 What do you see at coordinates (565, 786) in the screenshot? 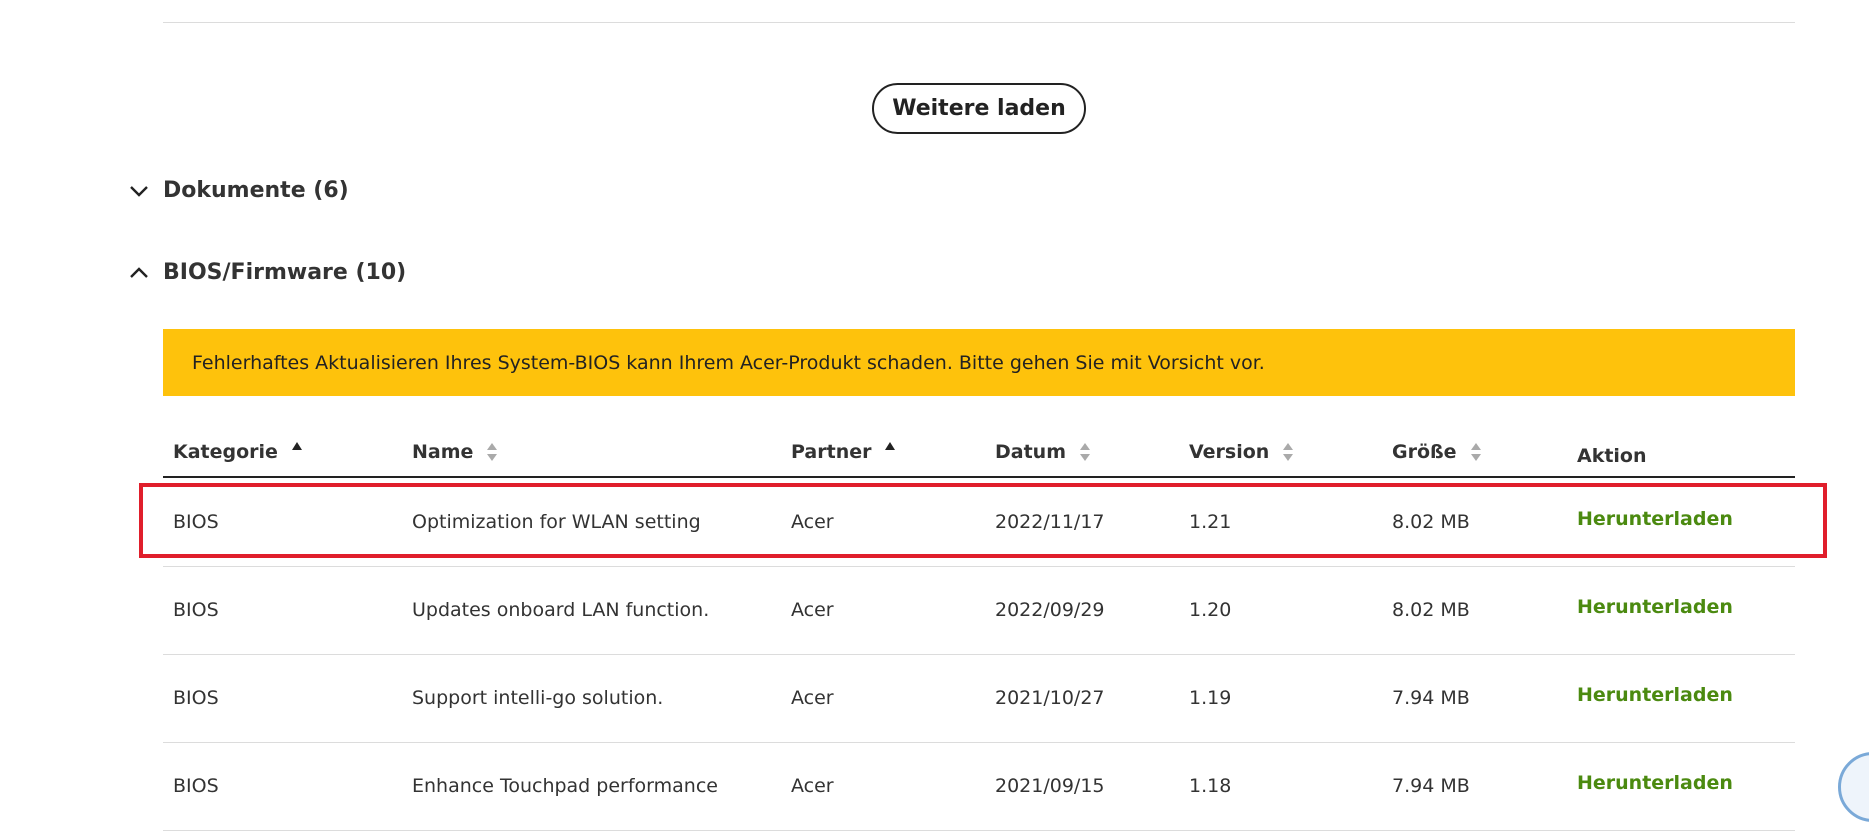
I see `cell-name: Enhance Touchpad performance` at bounding box center [565, 786].